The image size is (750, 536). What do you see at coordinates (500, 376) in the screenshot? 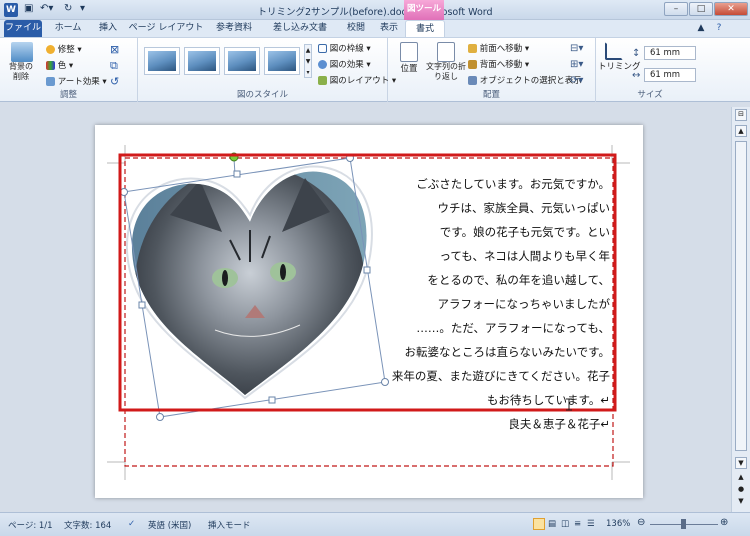
I see `text-line: 来年の夏、また遊びにきてください。花子` at bounding box center [500, 376].